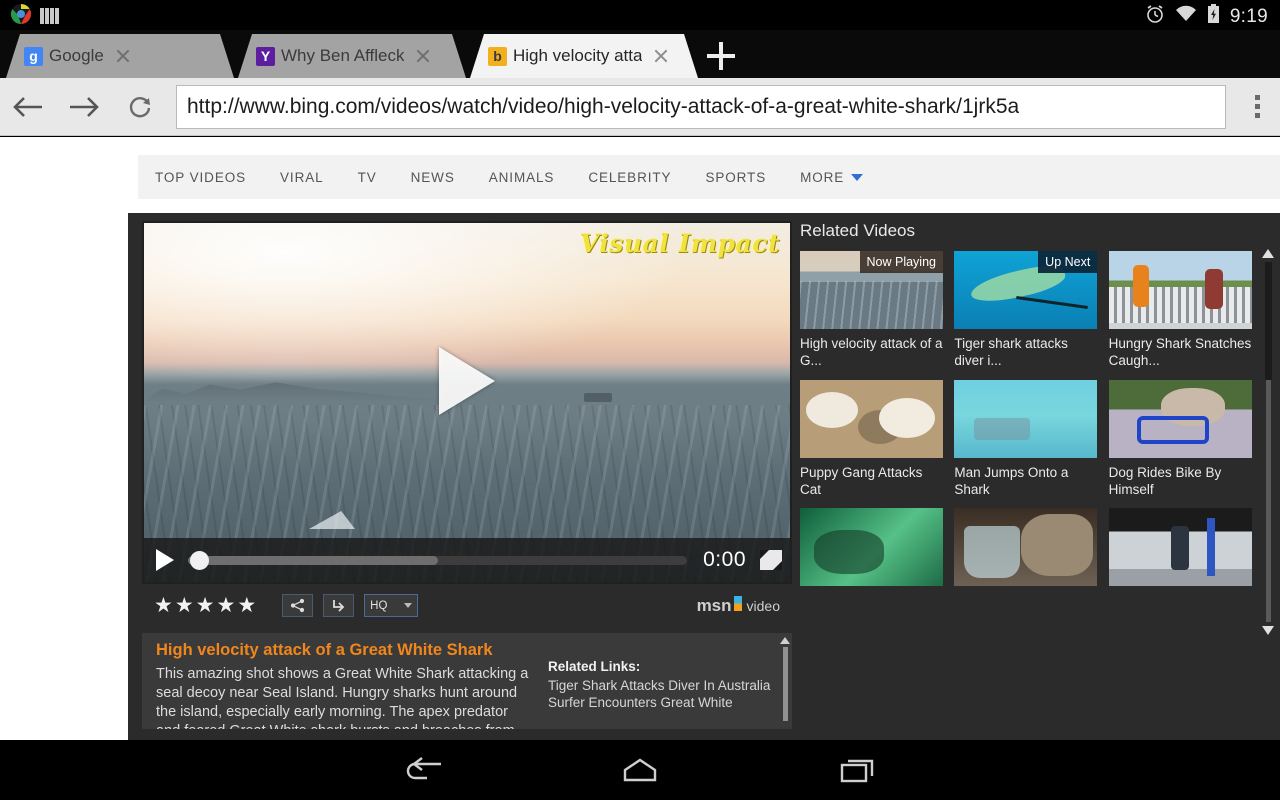 The image size is (1280, 800). Describe the element at coordinates (901, 262) in the screenshot. I see `now-playing-badge: Now Playing` at that location.